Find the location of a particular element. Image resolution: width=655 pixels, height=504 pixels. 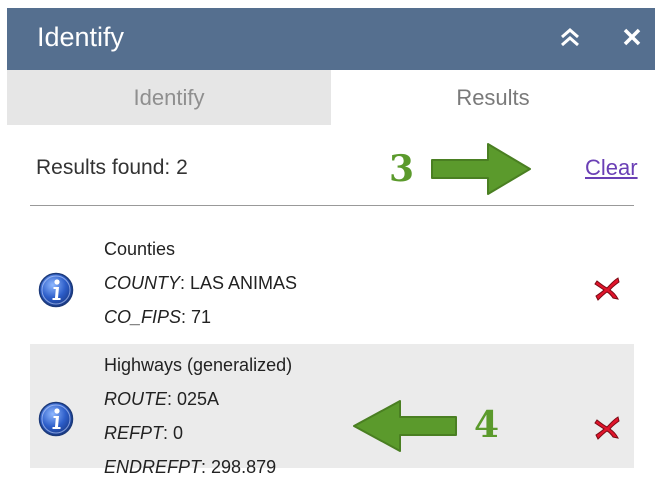

close-icon is located at coordinates (632, 37).